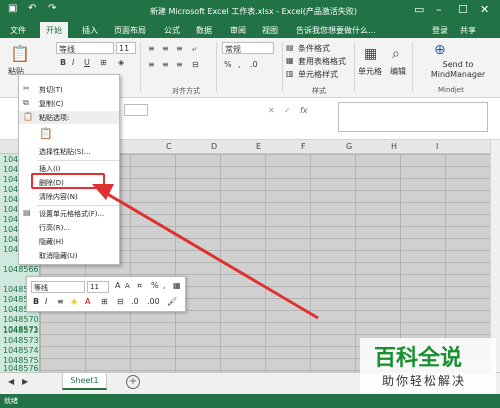 This screenshot has width=500, height=408. I want to click on align-center-icon: ≡, so click(165, 64).